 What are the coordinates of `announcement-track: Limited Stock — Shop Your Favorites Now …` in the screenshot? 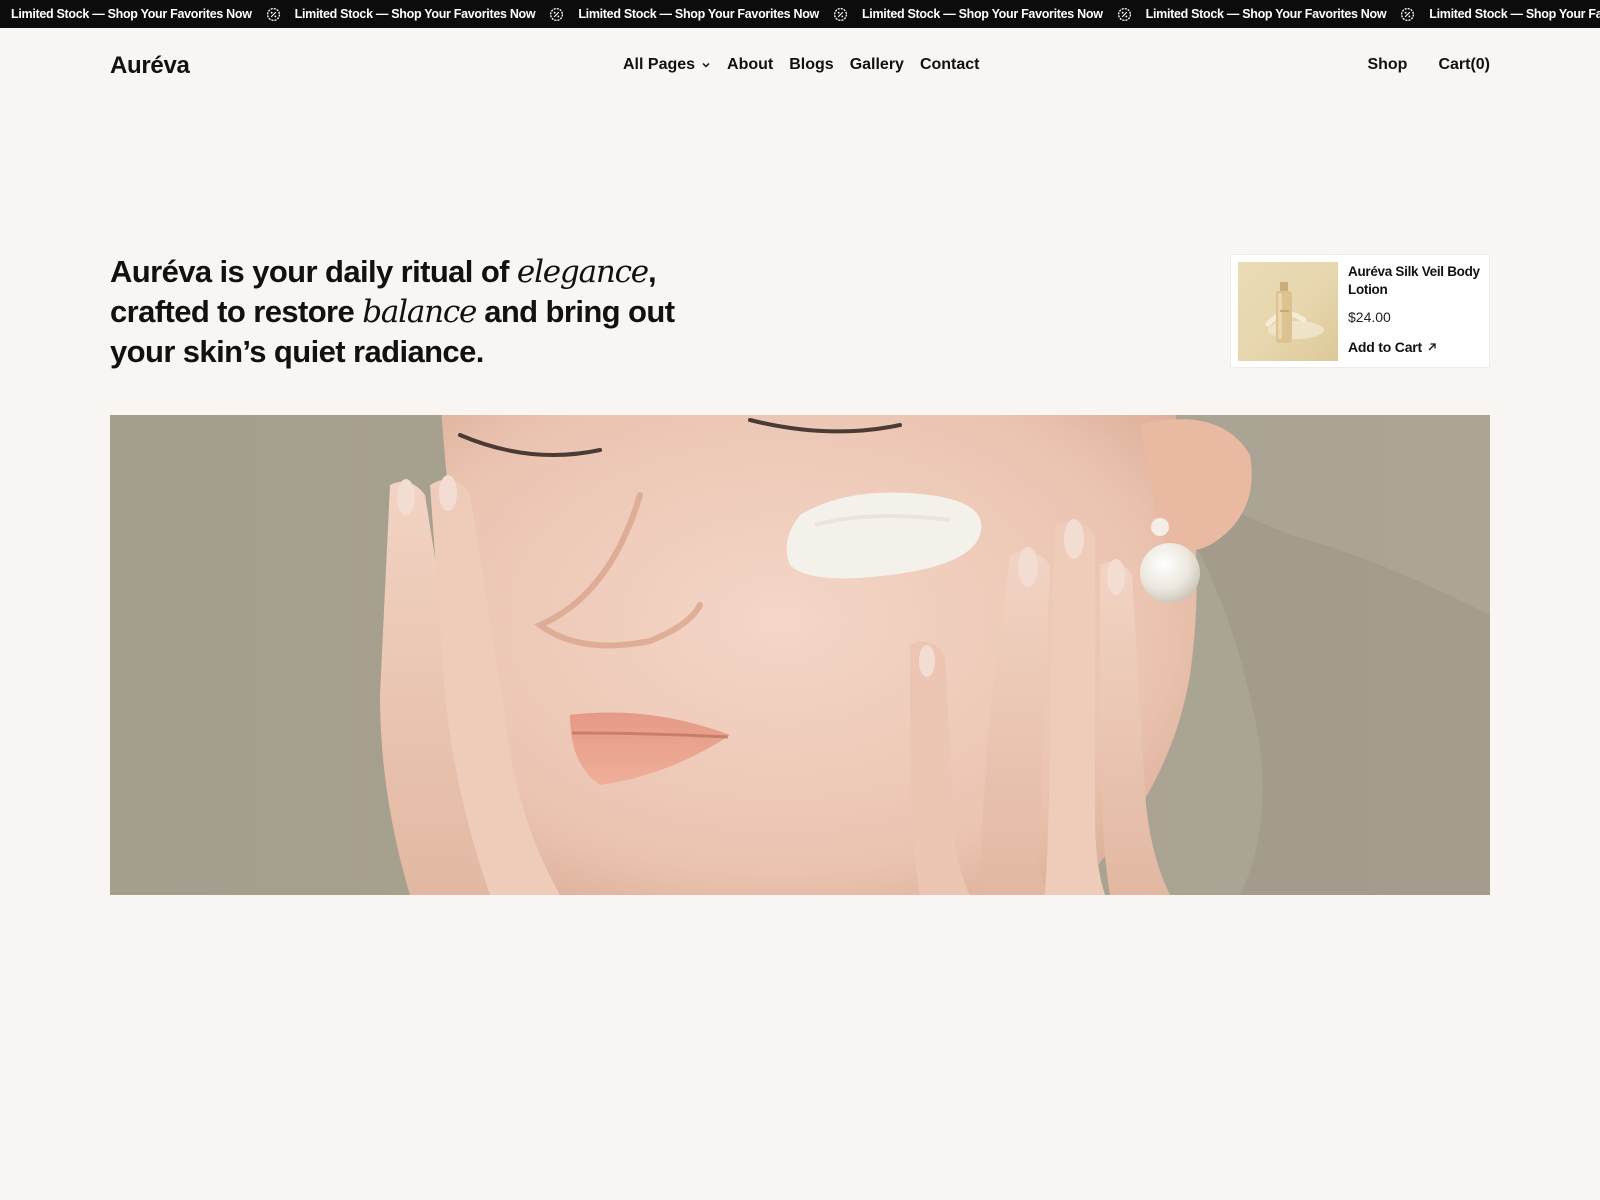 It's located at (800, 14).